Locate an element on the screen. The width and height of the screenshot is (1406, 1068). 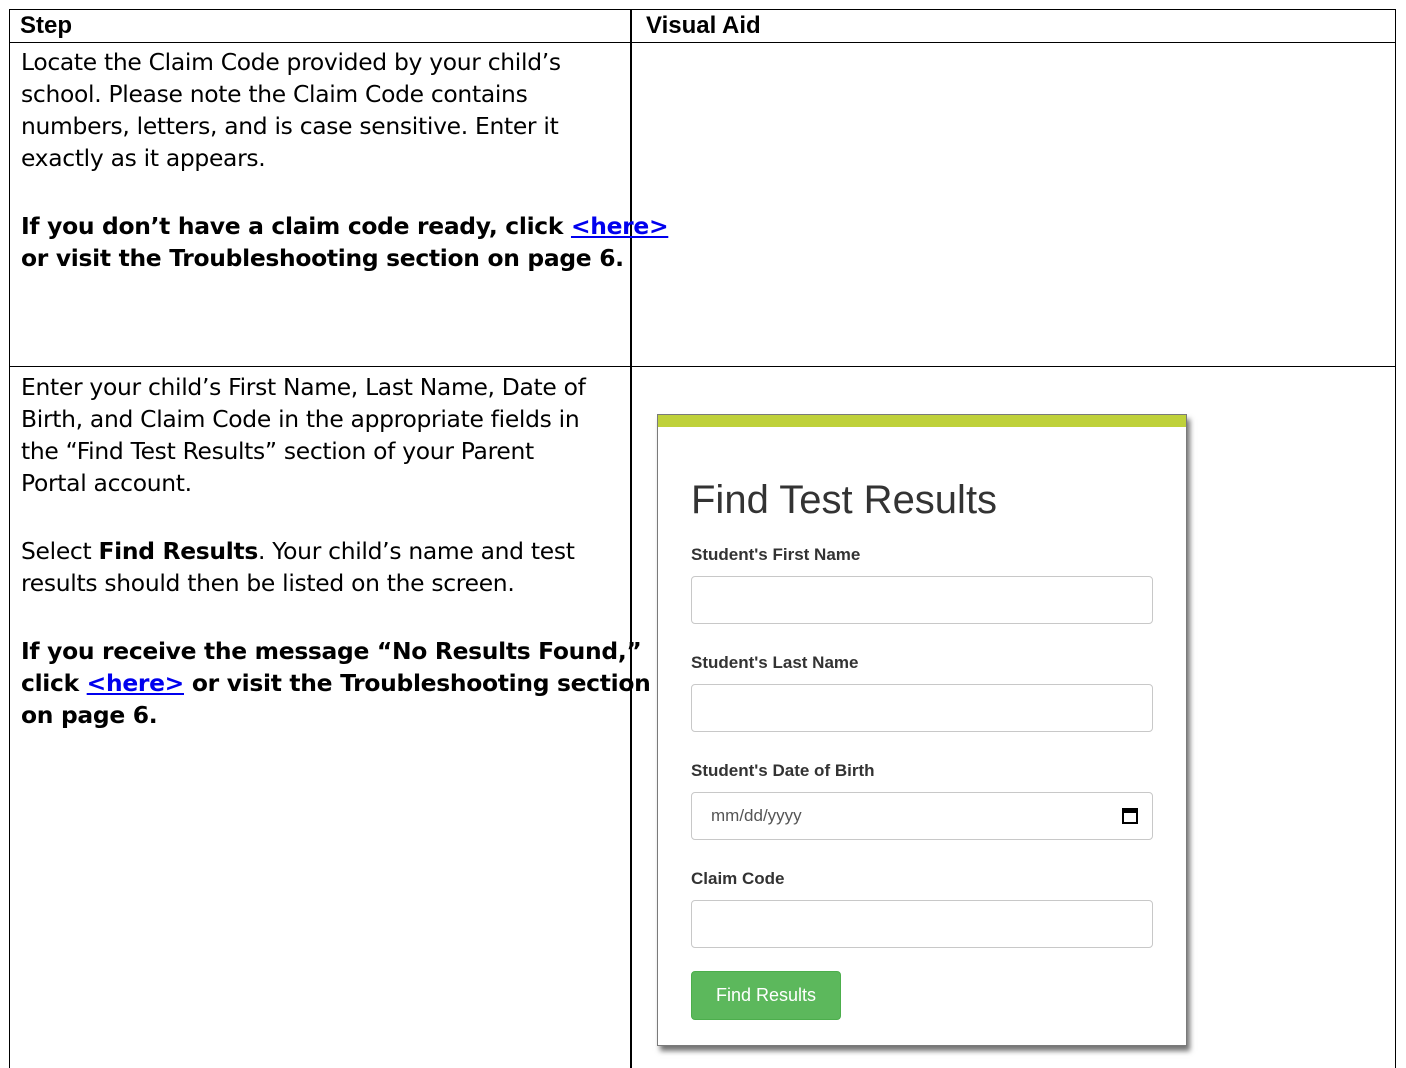
table-border-top is located at coordinates (702, 9).